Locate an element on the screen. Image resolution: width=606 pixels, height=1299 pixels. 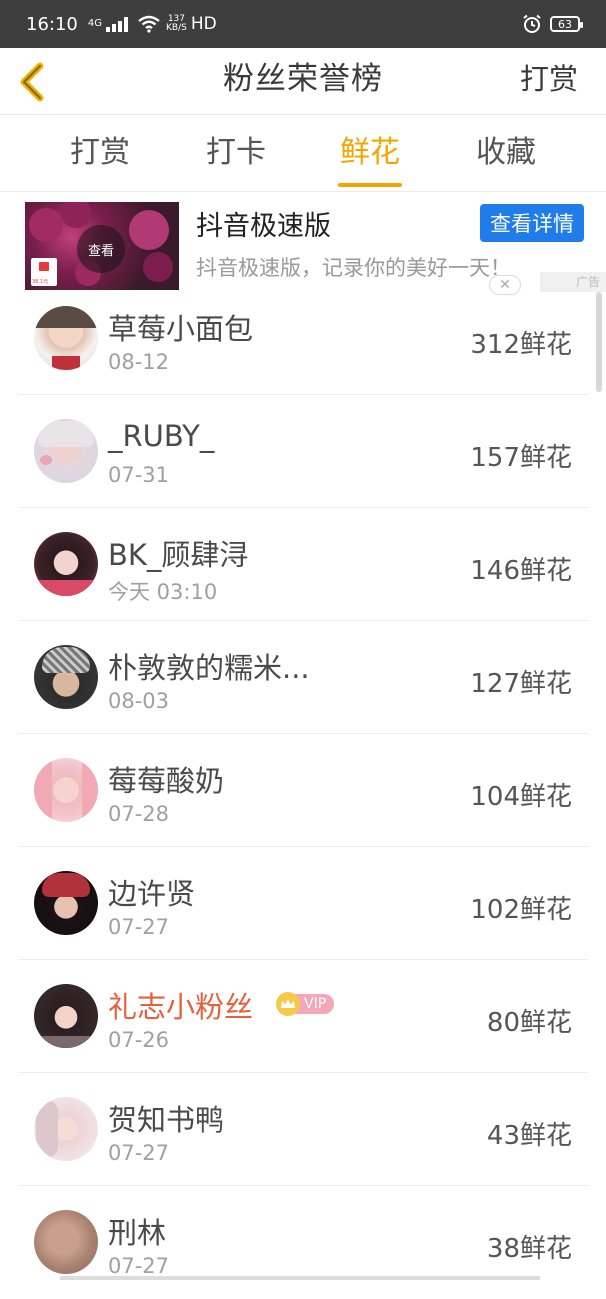
signal-icon is located at coordinates (117, 24).